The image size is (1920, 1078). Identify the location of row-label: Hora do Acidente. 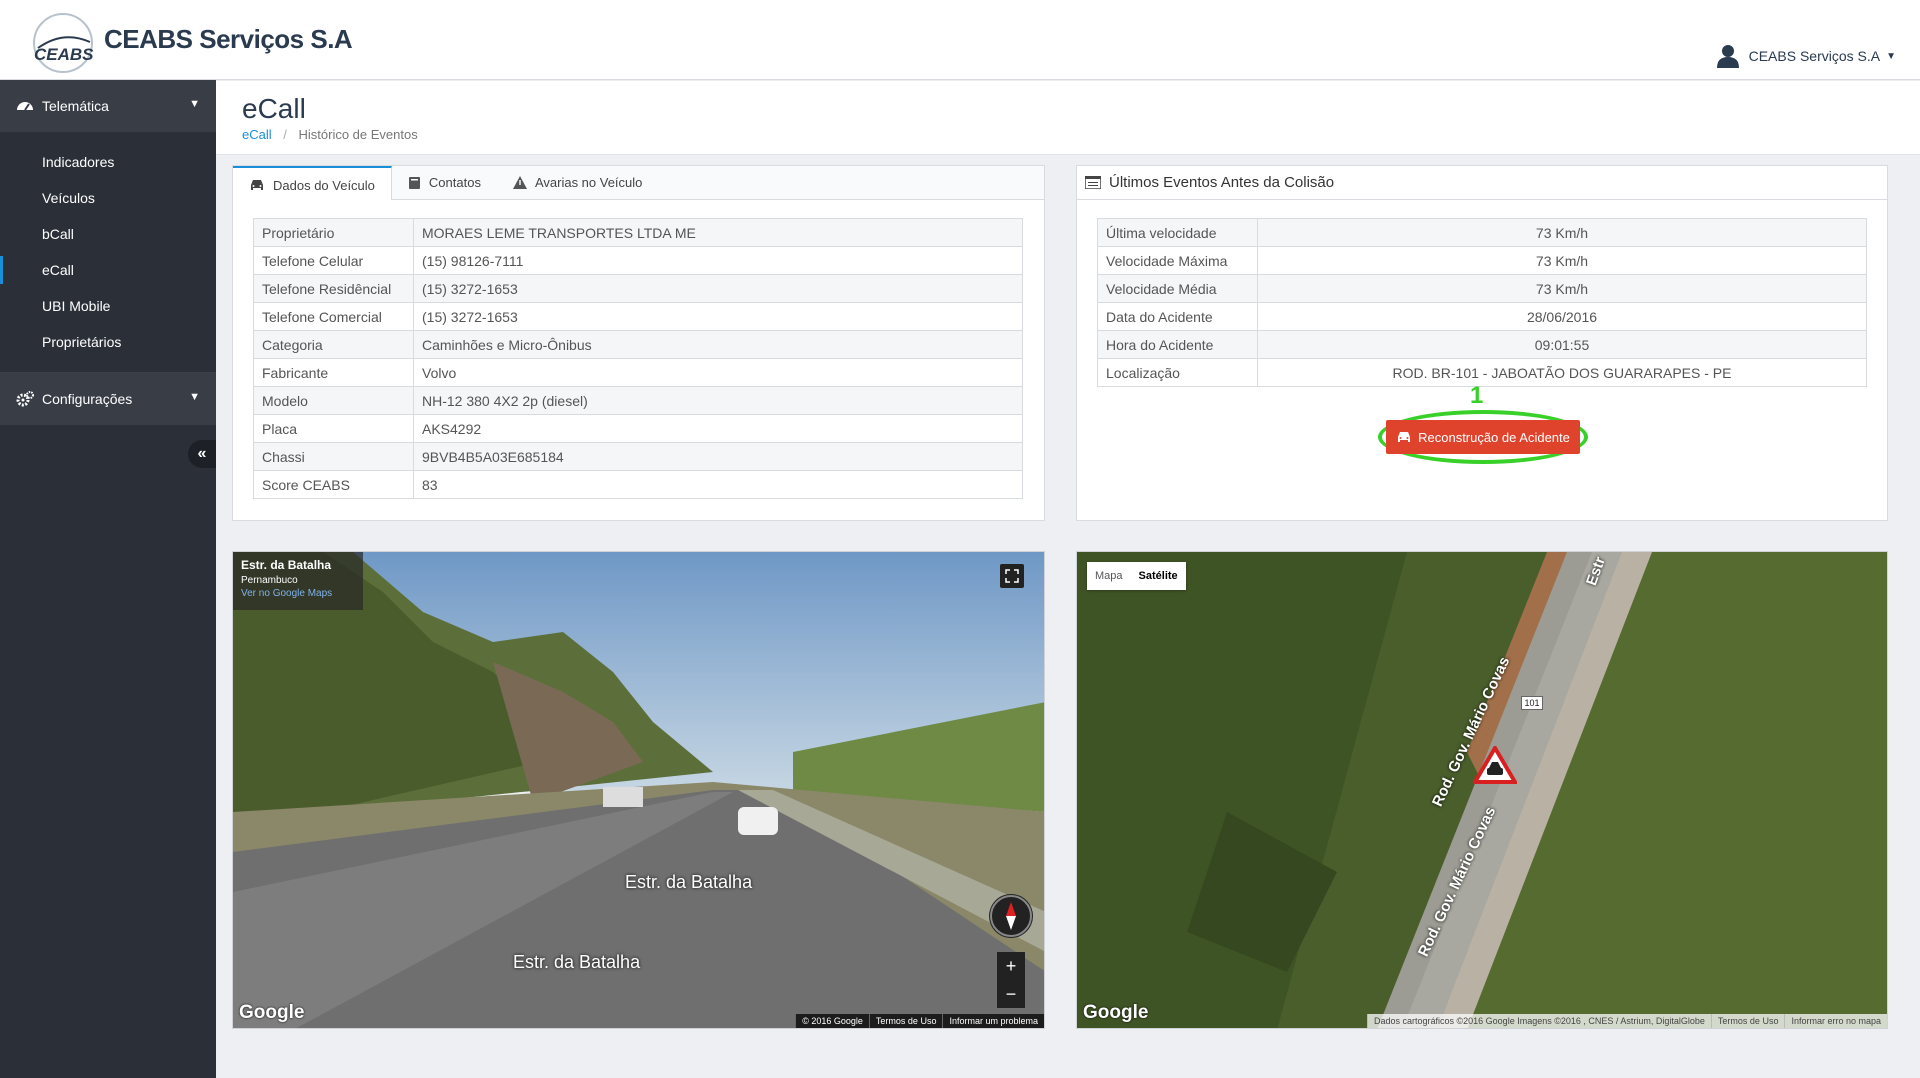
(1177, 344).